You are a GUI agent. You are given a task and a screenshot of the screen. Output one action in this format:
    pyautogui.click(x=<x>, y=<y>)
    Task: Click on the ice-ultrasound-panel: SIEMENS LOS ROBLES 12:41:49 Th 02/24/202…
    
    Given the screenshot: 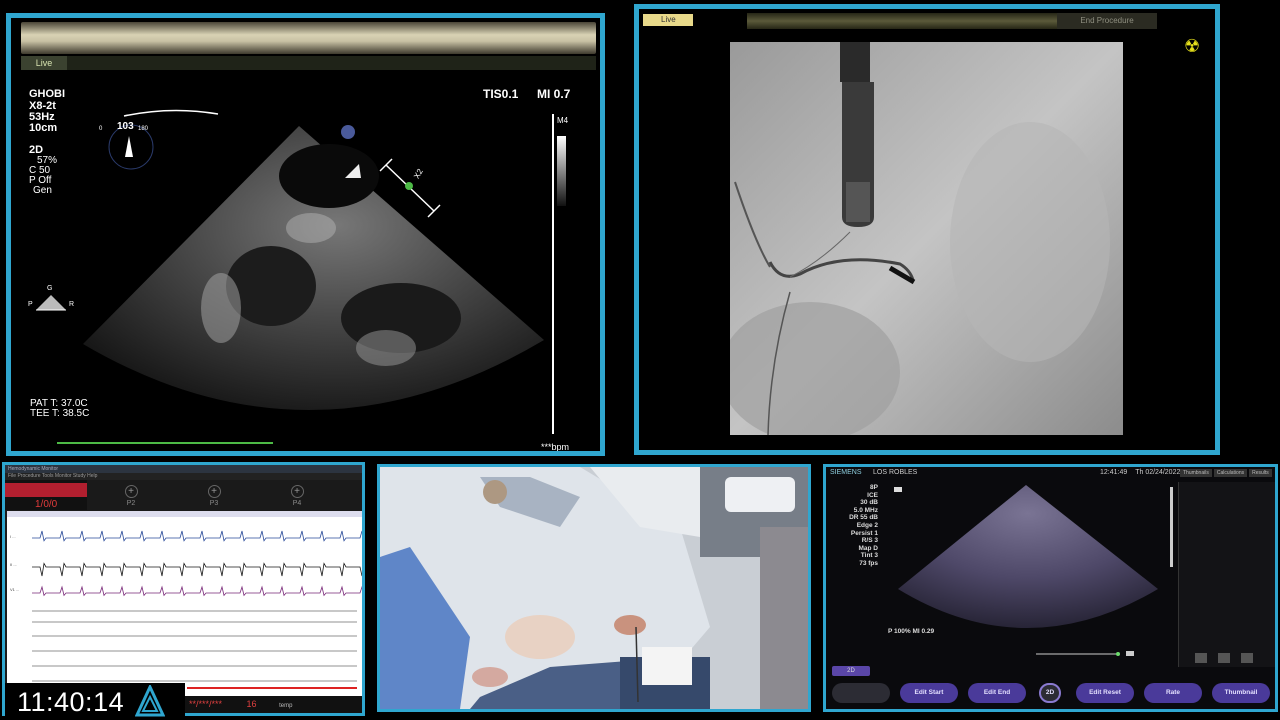 What is the action you would take?
    pyautogui.click(x=1050, y=588)
    